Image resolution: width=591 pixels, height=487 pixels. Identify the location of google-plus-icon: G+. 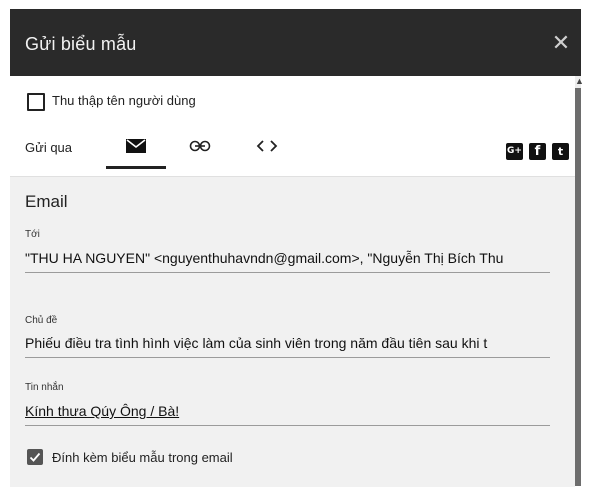
(514, 151).